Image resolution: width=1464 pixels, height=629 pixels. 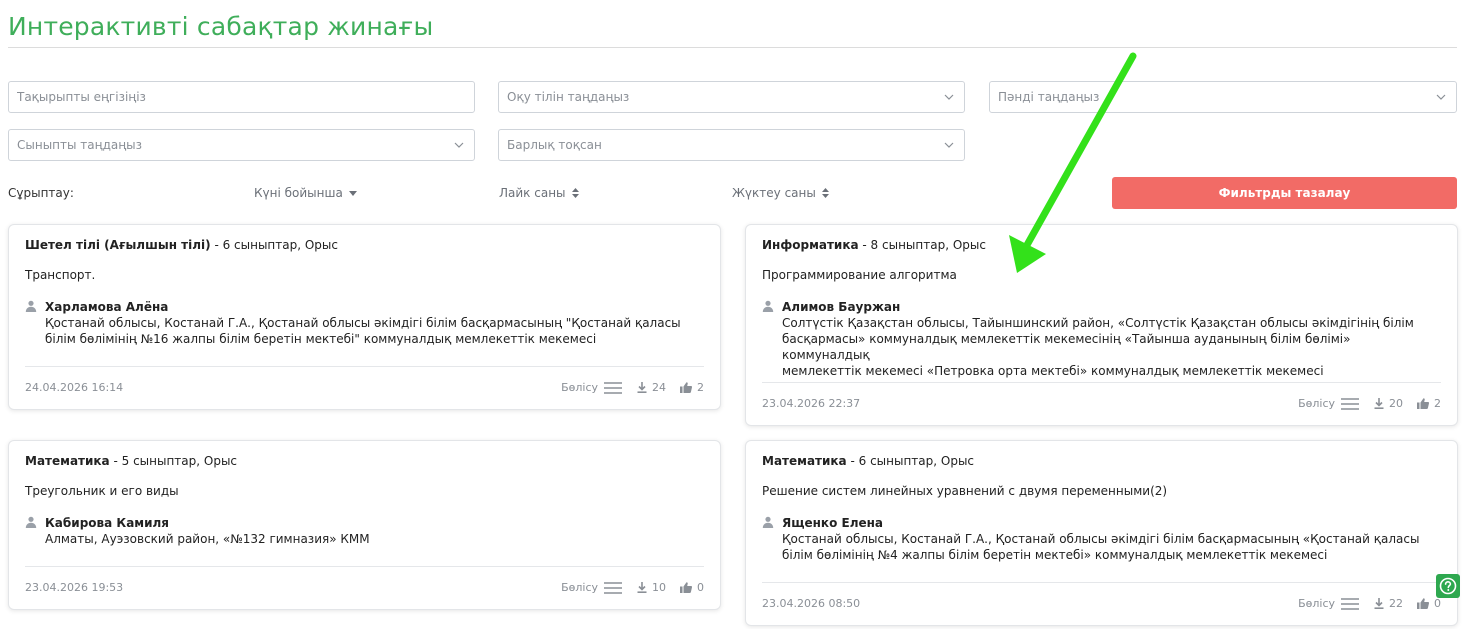 What do you see at coordinates (364, 491) in the screenshot?
I see `card-topic: Треугольник и его виды` at bounding box center [364, 491].